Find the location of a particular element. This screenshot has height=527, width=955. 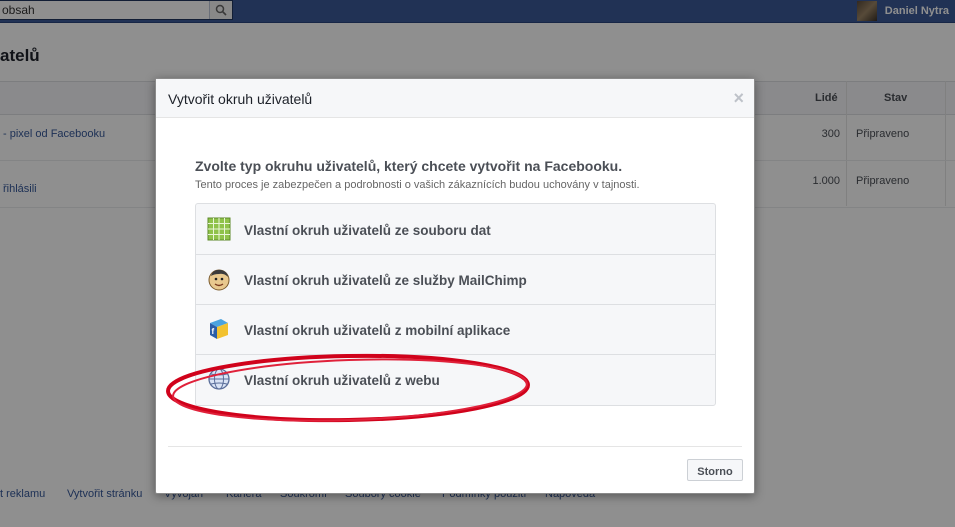

annotation-ellipse is located at coordinates (348, 388).